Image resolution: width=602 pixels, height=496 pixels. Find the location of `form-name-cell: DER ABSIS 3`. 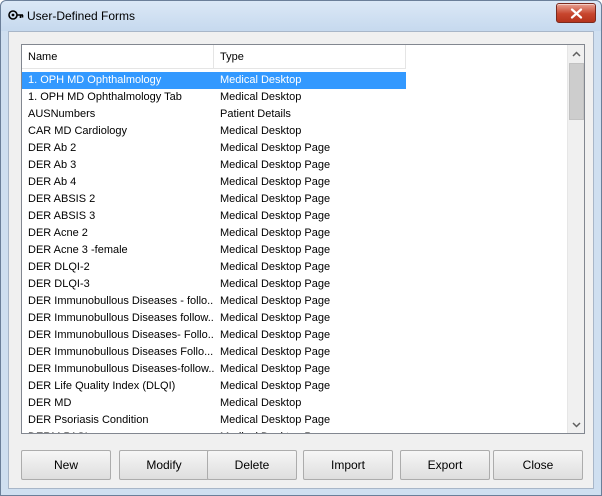

form-name-cell: DER ABSIS 3 is located at coordinates (62, 216).